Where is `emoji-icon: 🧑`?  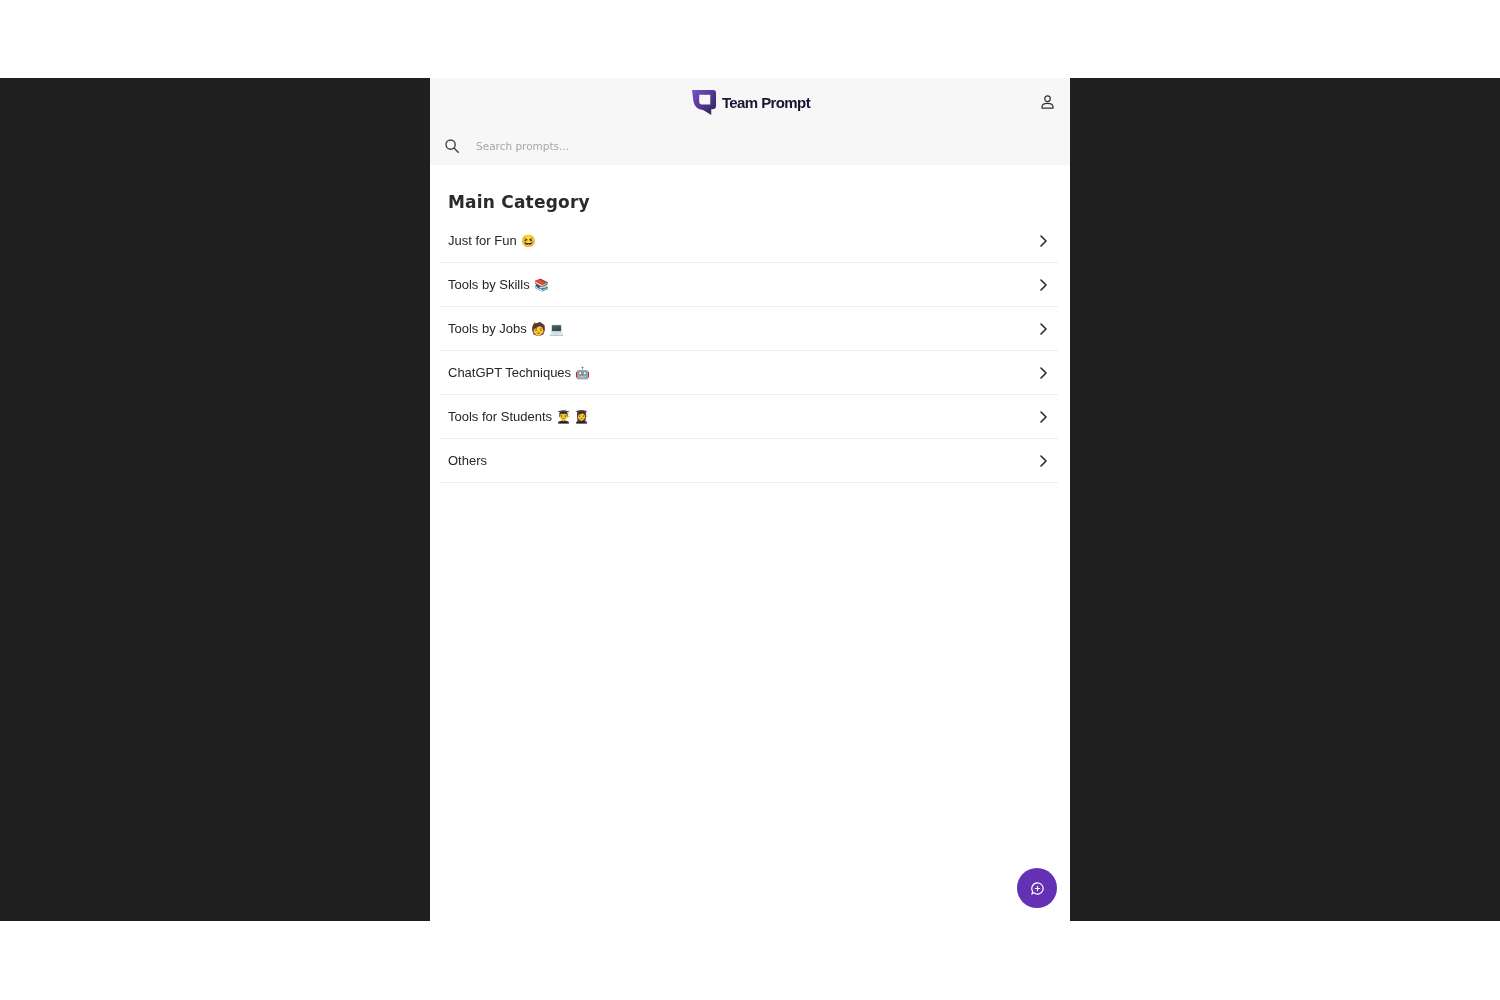 emoji-icon: 🧑 is located at coordinates (538, 328).